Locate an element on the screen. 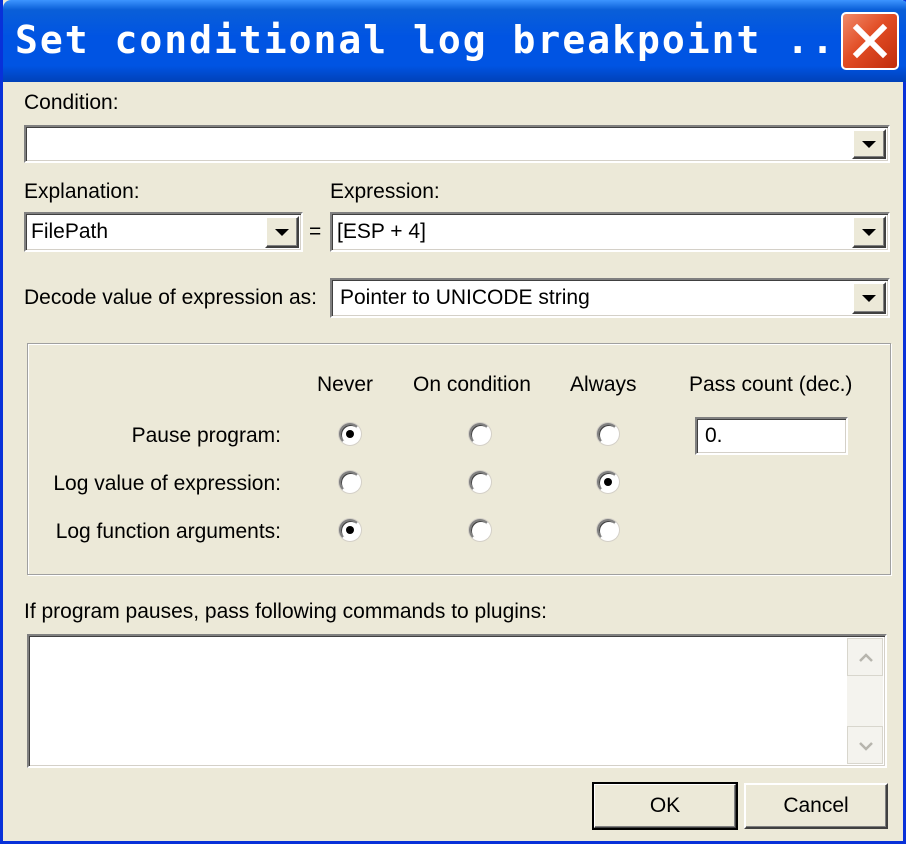 Image resolution: width=906 pixels, height=844 pixels. explanation-dropdown-button is located at coordinates (282, 232).